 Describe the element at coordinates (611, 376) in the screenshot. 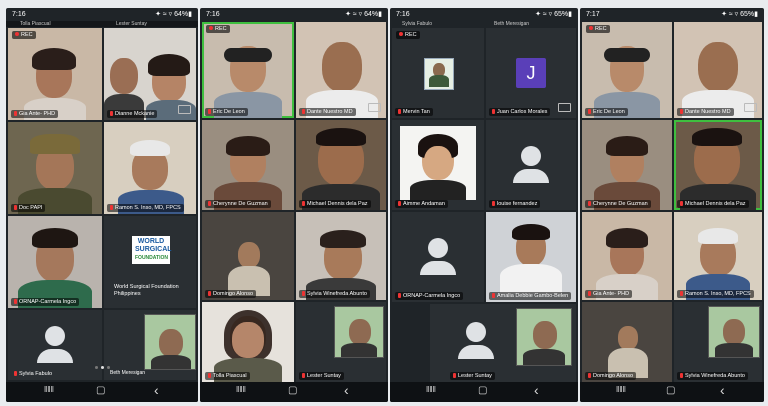

I see `participant-name: Domingo Alonso` at that location.